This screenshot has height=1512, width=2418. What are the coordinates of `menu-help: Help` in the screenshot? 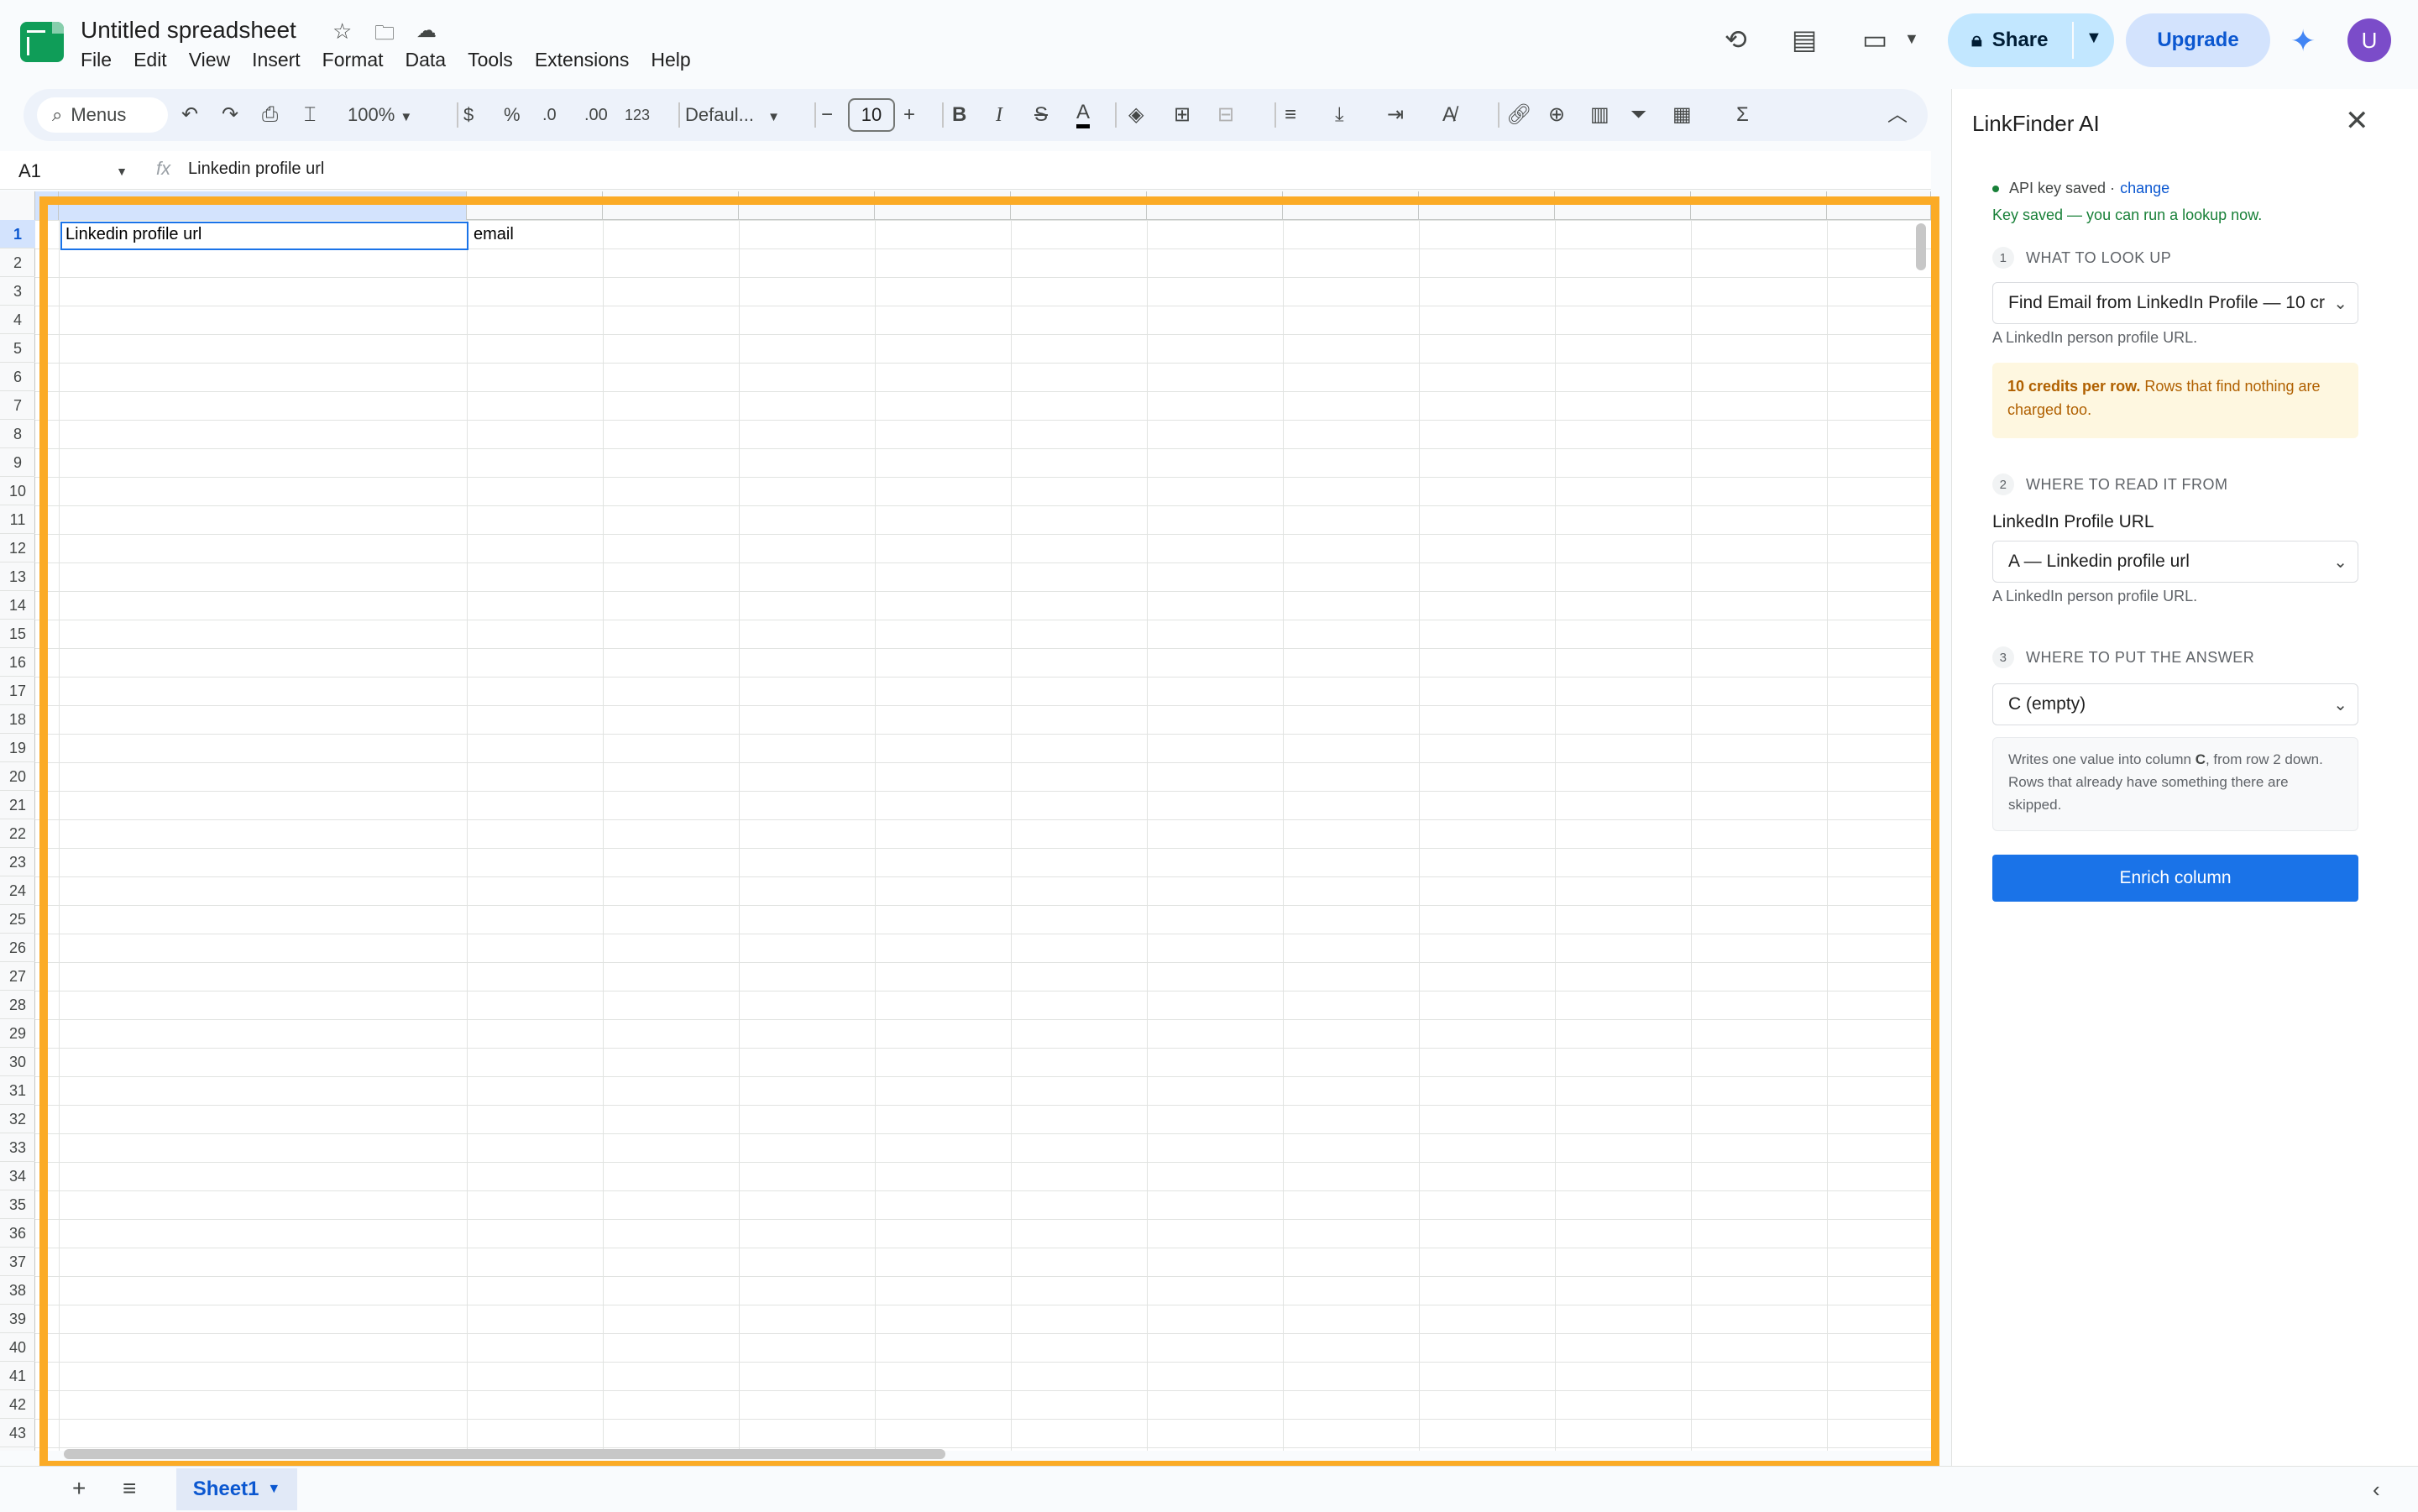 It's located at (670, 60).